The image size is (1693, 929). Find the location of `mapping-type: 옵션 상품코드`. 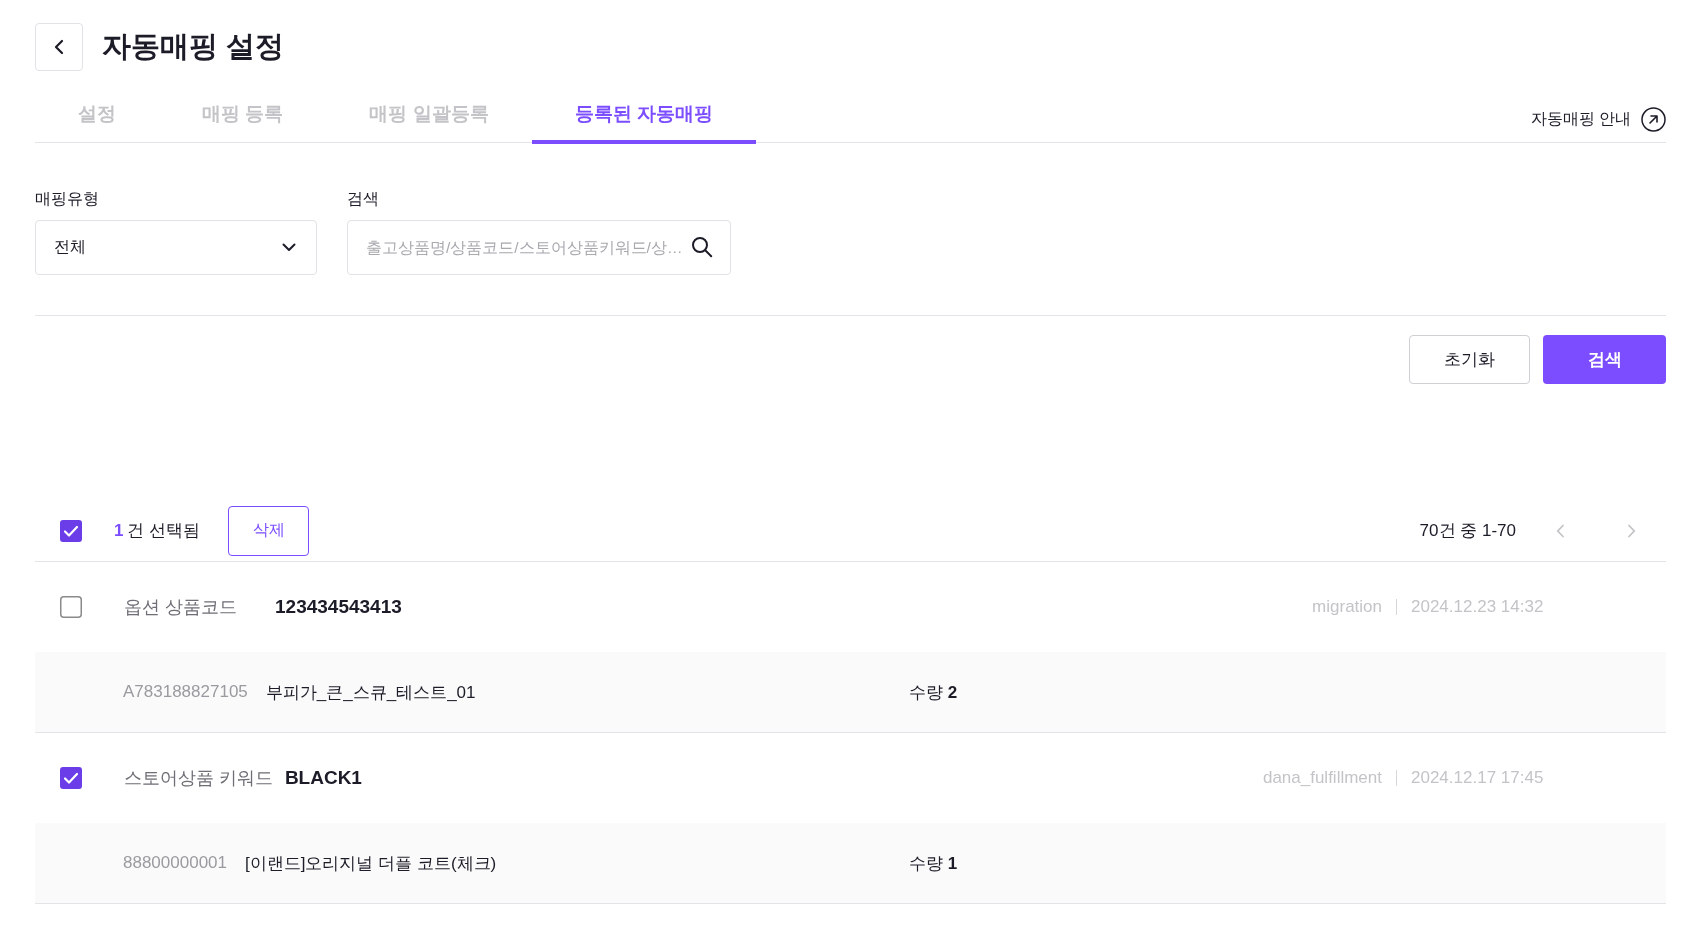

mapping-type: 옵션 상품코드 is located at coordinates (181, 607).